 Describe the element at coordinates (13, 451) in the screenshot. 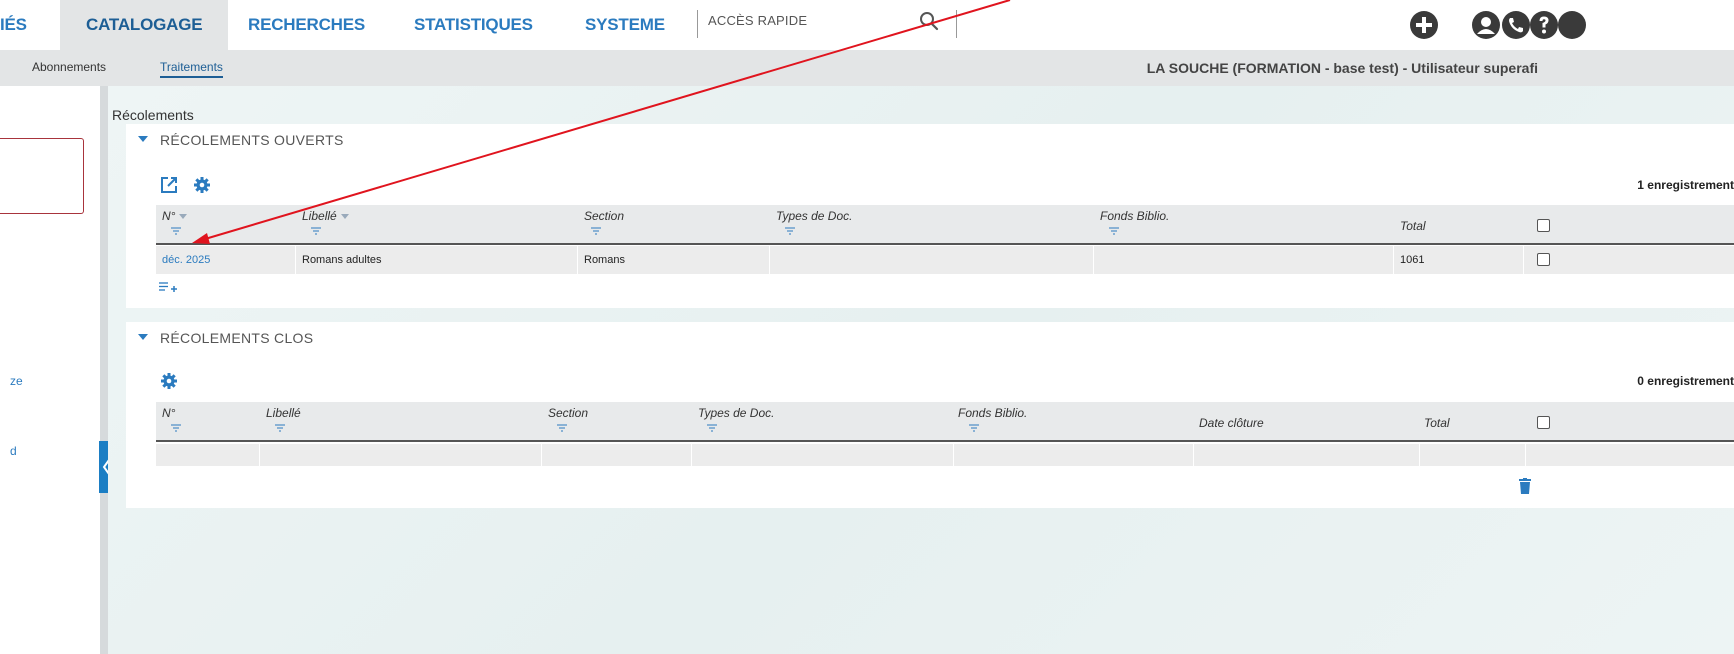

I see `left-link: d` at that location.